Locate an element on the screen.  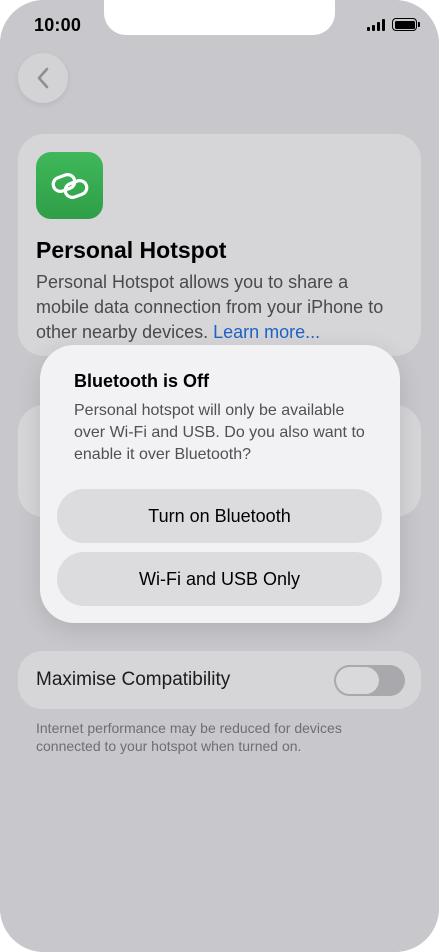
back-chevron-icon is located at coordinates (43, 78).